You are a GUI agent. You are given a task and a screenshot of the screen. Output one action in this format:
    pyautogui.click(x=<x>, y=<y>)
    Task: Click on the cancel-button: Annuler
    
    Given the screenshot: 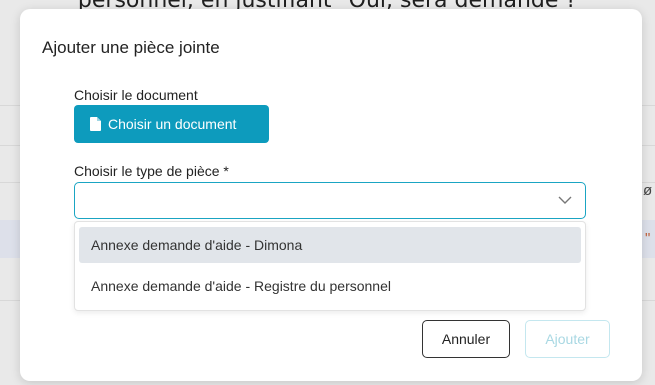 What is the action you would take?
    pyautogui.click(x=466, y=339)
    